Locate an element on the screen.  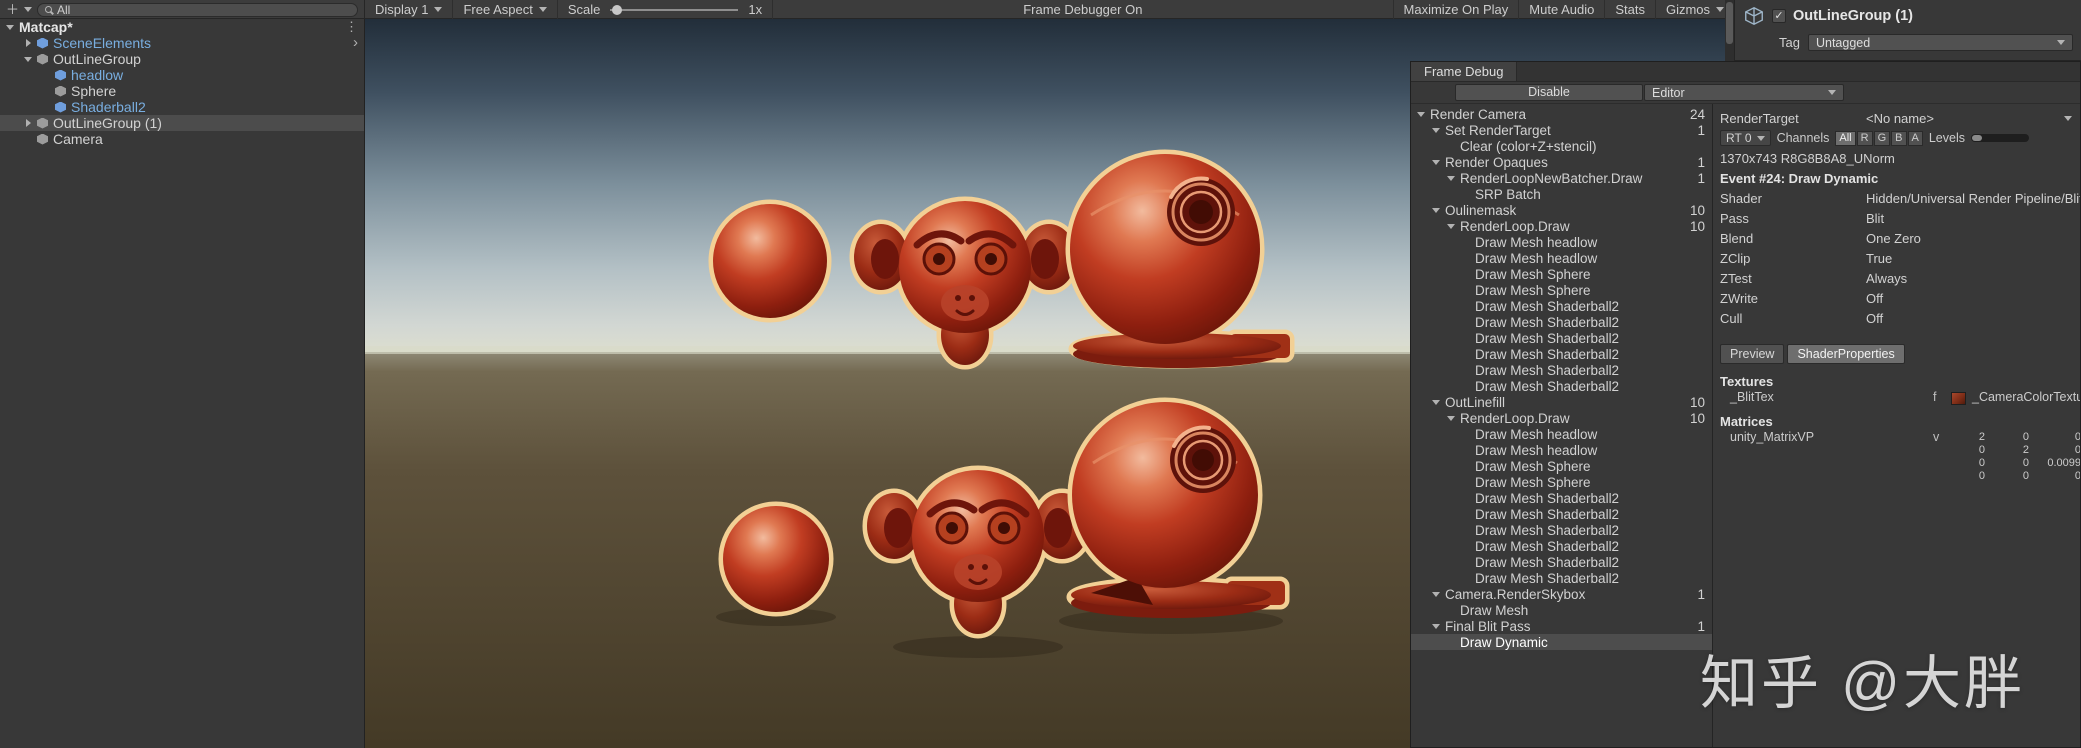
frame-event-label: Draw Dynamic is located at coordinates (1504, 642).